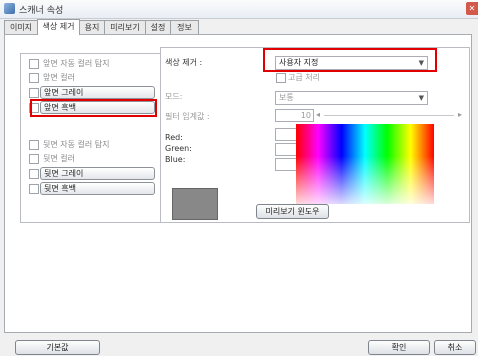  I want to click on threshold-label: 필터 임계값 :, so click(187, 116).